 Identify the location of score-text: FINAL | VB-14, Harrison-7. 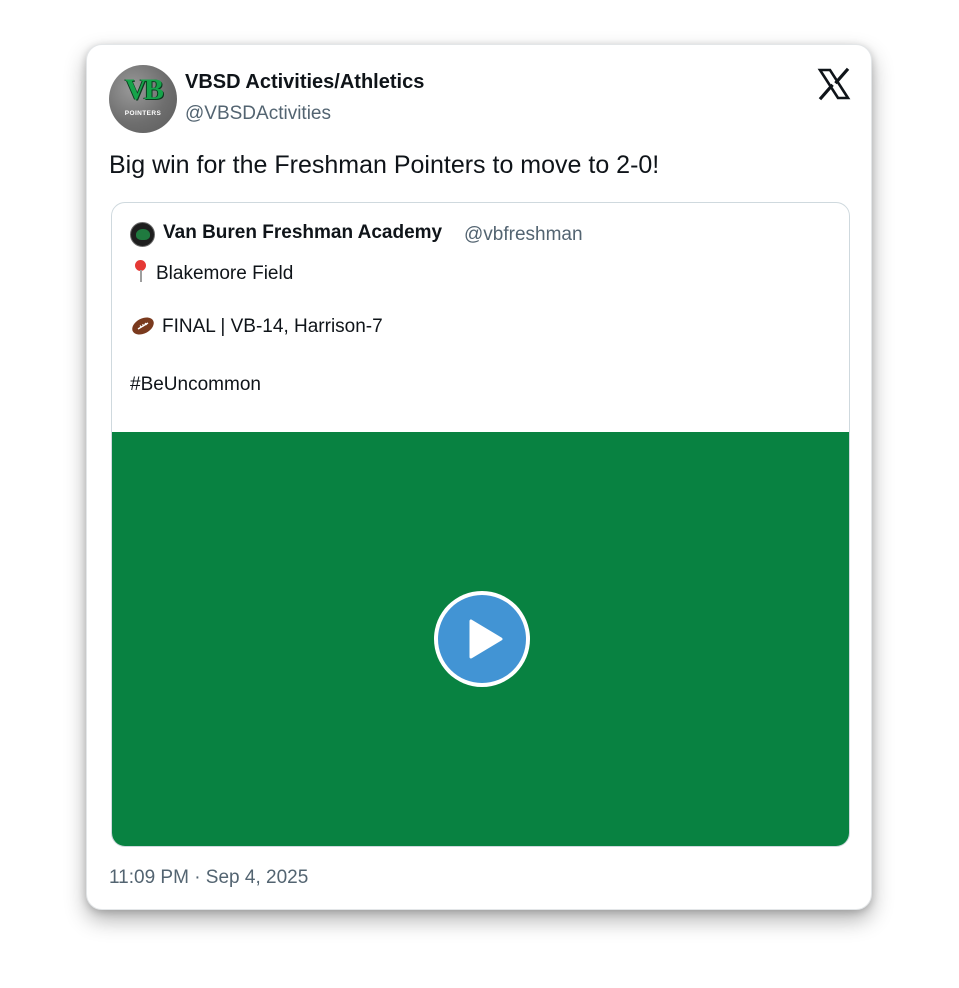
(272, 326).